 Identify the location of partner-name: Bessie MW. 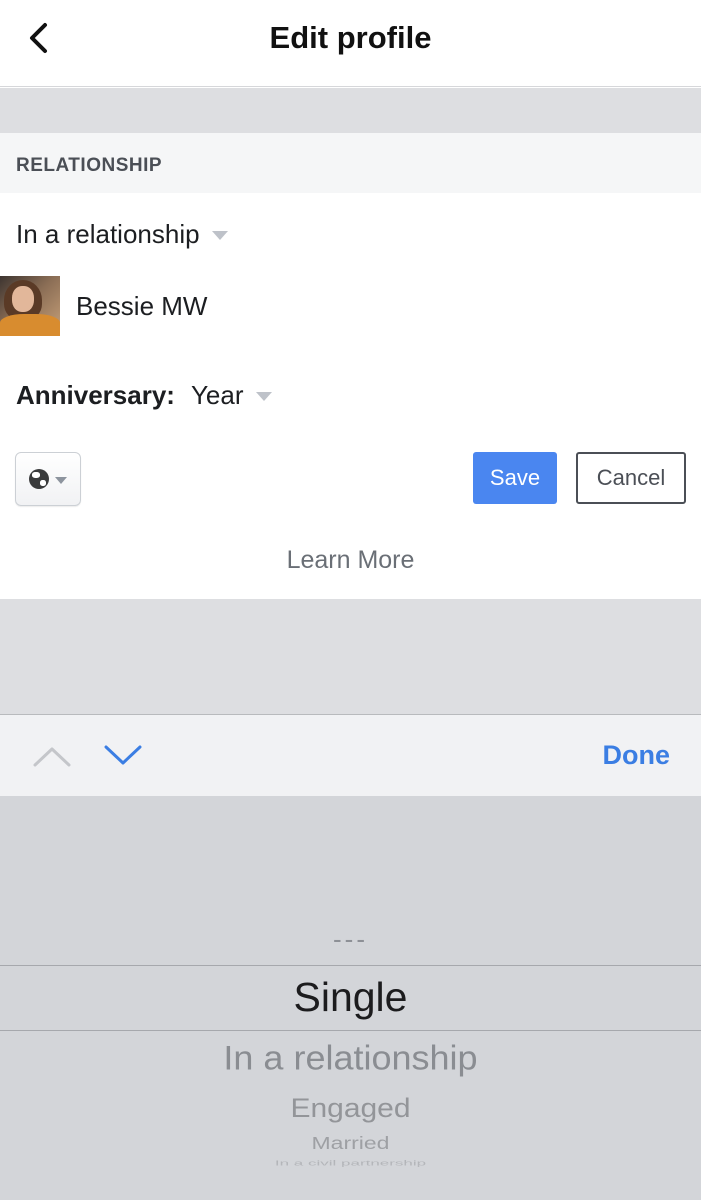
(142, 305).